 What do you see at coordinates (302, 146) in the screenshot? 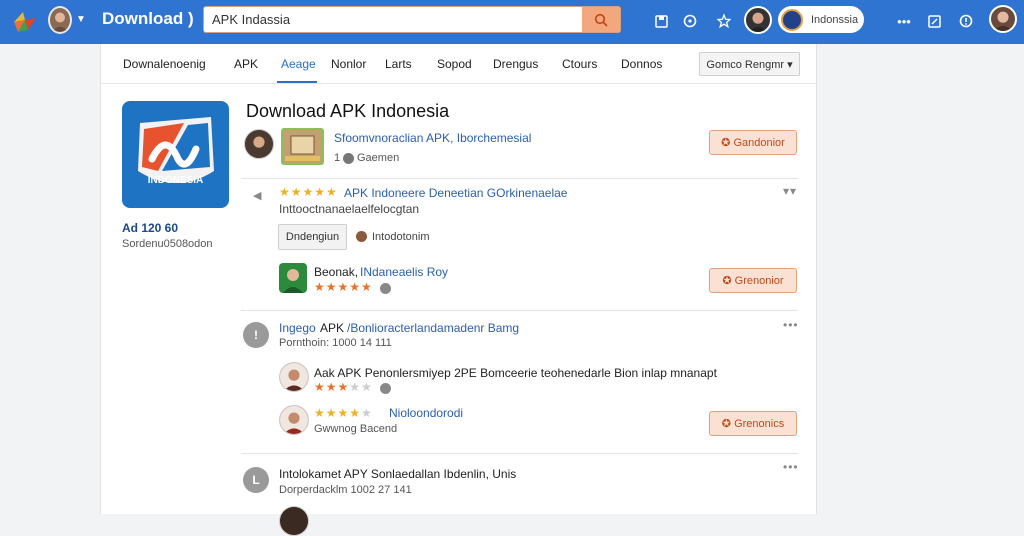
I see `app-thumbnail` at bounding box center [302, 146].